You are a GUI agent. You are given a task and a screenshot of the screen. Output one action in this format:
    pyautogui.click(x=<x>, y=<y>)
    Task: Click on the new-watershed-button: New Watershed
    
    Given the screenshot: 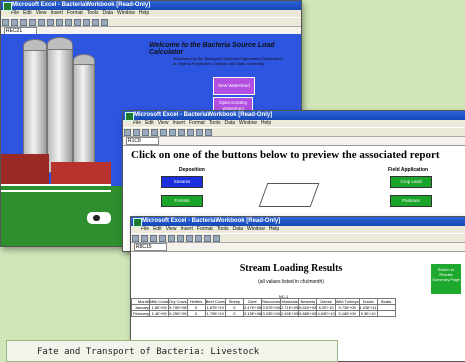 What is the action you would take?
    pyautogui.click(x=234, y=86)
    